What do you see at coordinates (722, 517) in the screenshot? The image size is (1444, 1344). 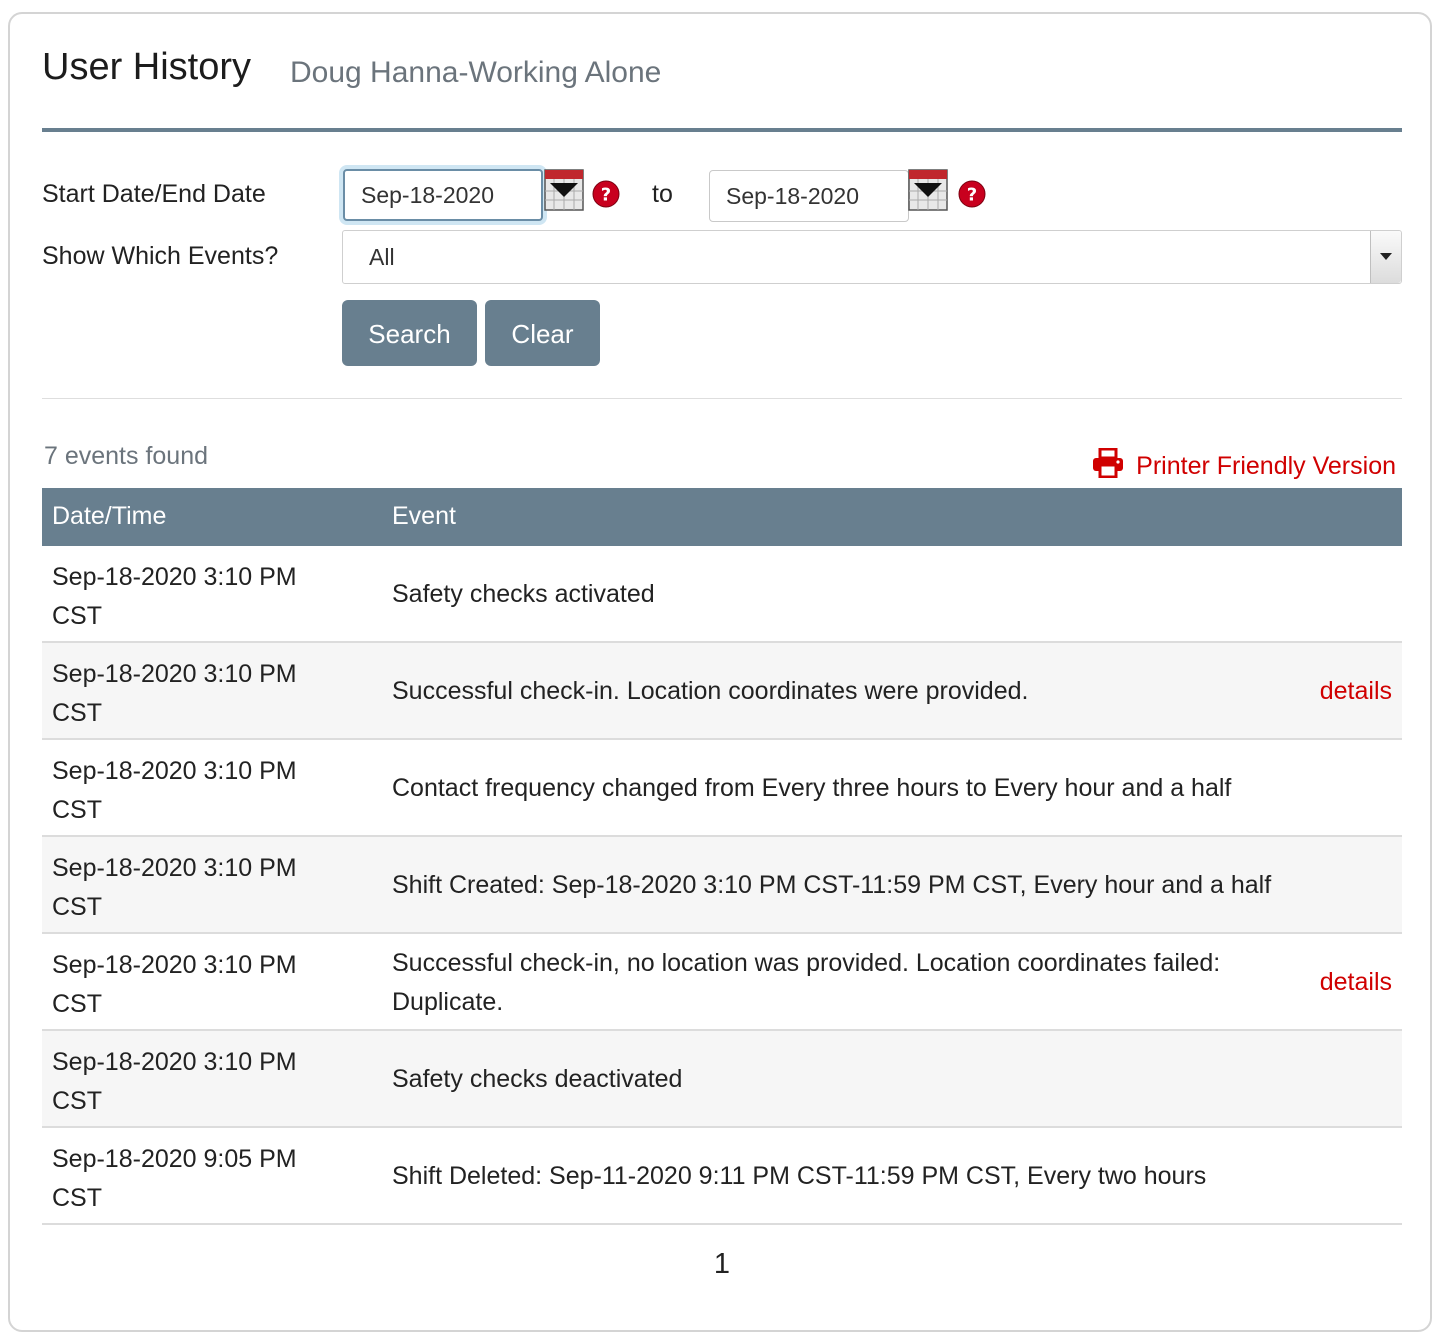 I see `table-header: Date/Time Event` at bounding box center [722, 517].